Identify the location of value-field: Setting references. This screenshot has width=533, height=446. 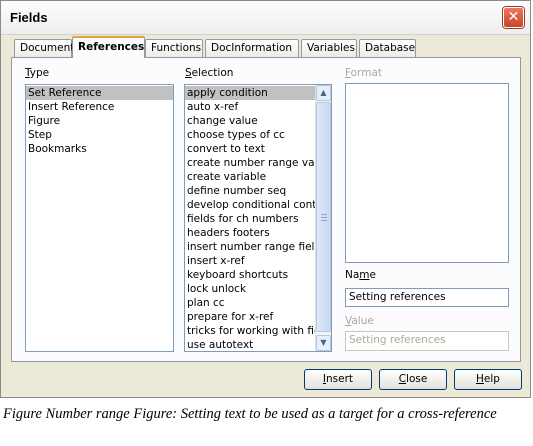
(427, 341).